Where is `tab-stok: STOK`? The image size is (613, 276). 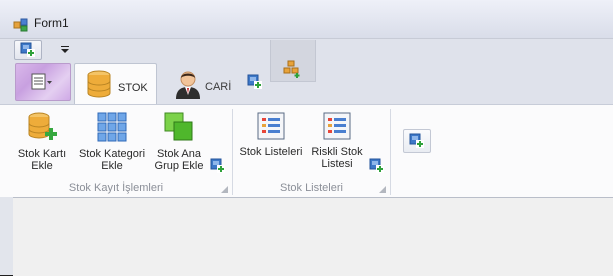
tab-stok: STOK is located at coordinates (115, 84).